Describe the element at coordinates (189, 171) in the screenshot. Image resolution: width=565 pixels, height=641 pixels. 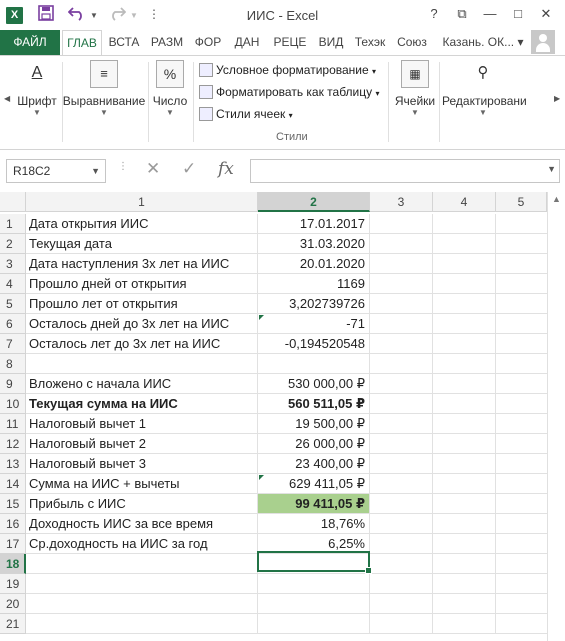
I see `enter-icon: ✓` at that location.